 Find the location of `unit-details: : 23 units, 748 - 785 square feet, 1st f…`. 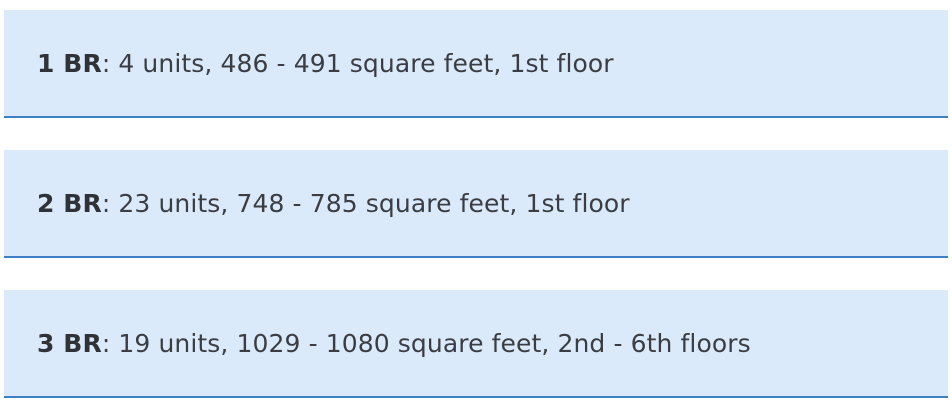

unit-details: : 23 units, 748 - 785 square feet, 1st f… is located at coordinates (365, 203).